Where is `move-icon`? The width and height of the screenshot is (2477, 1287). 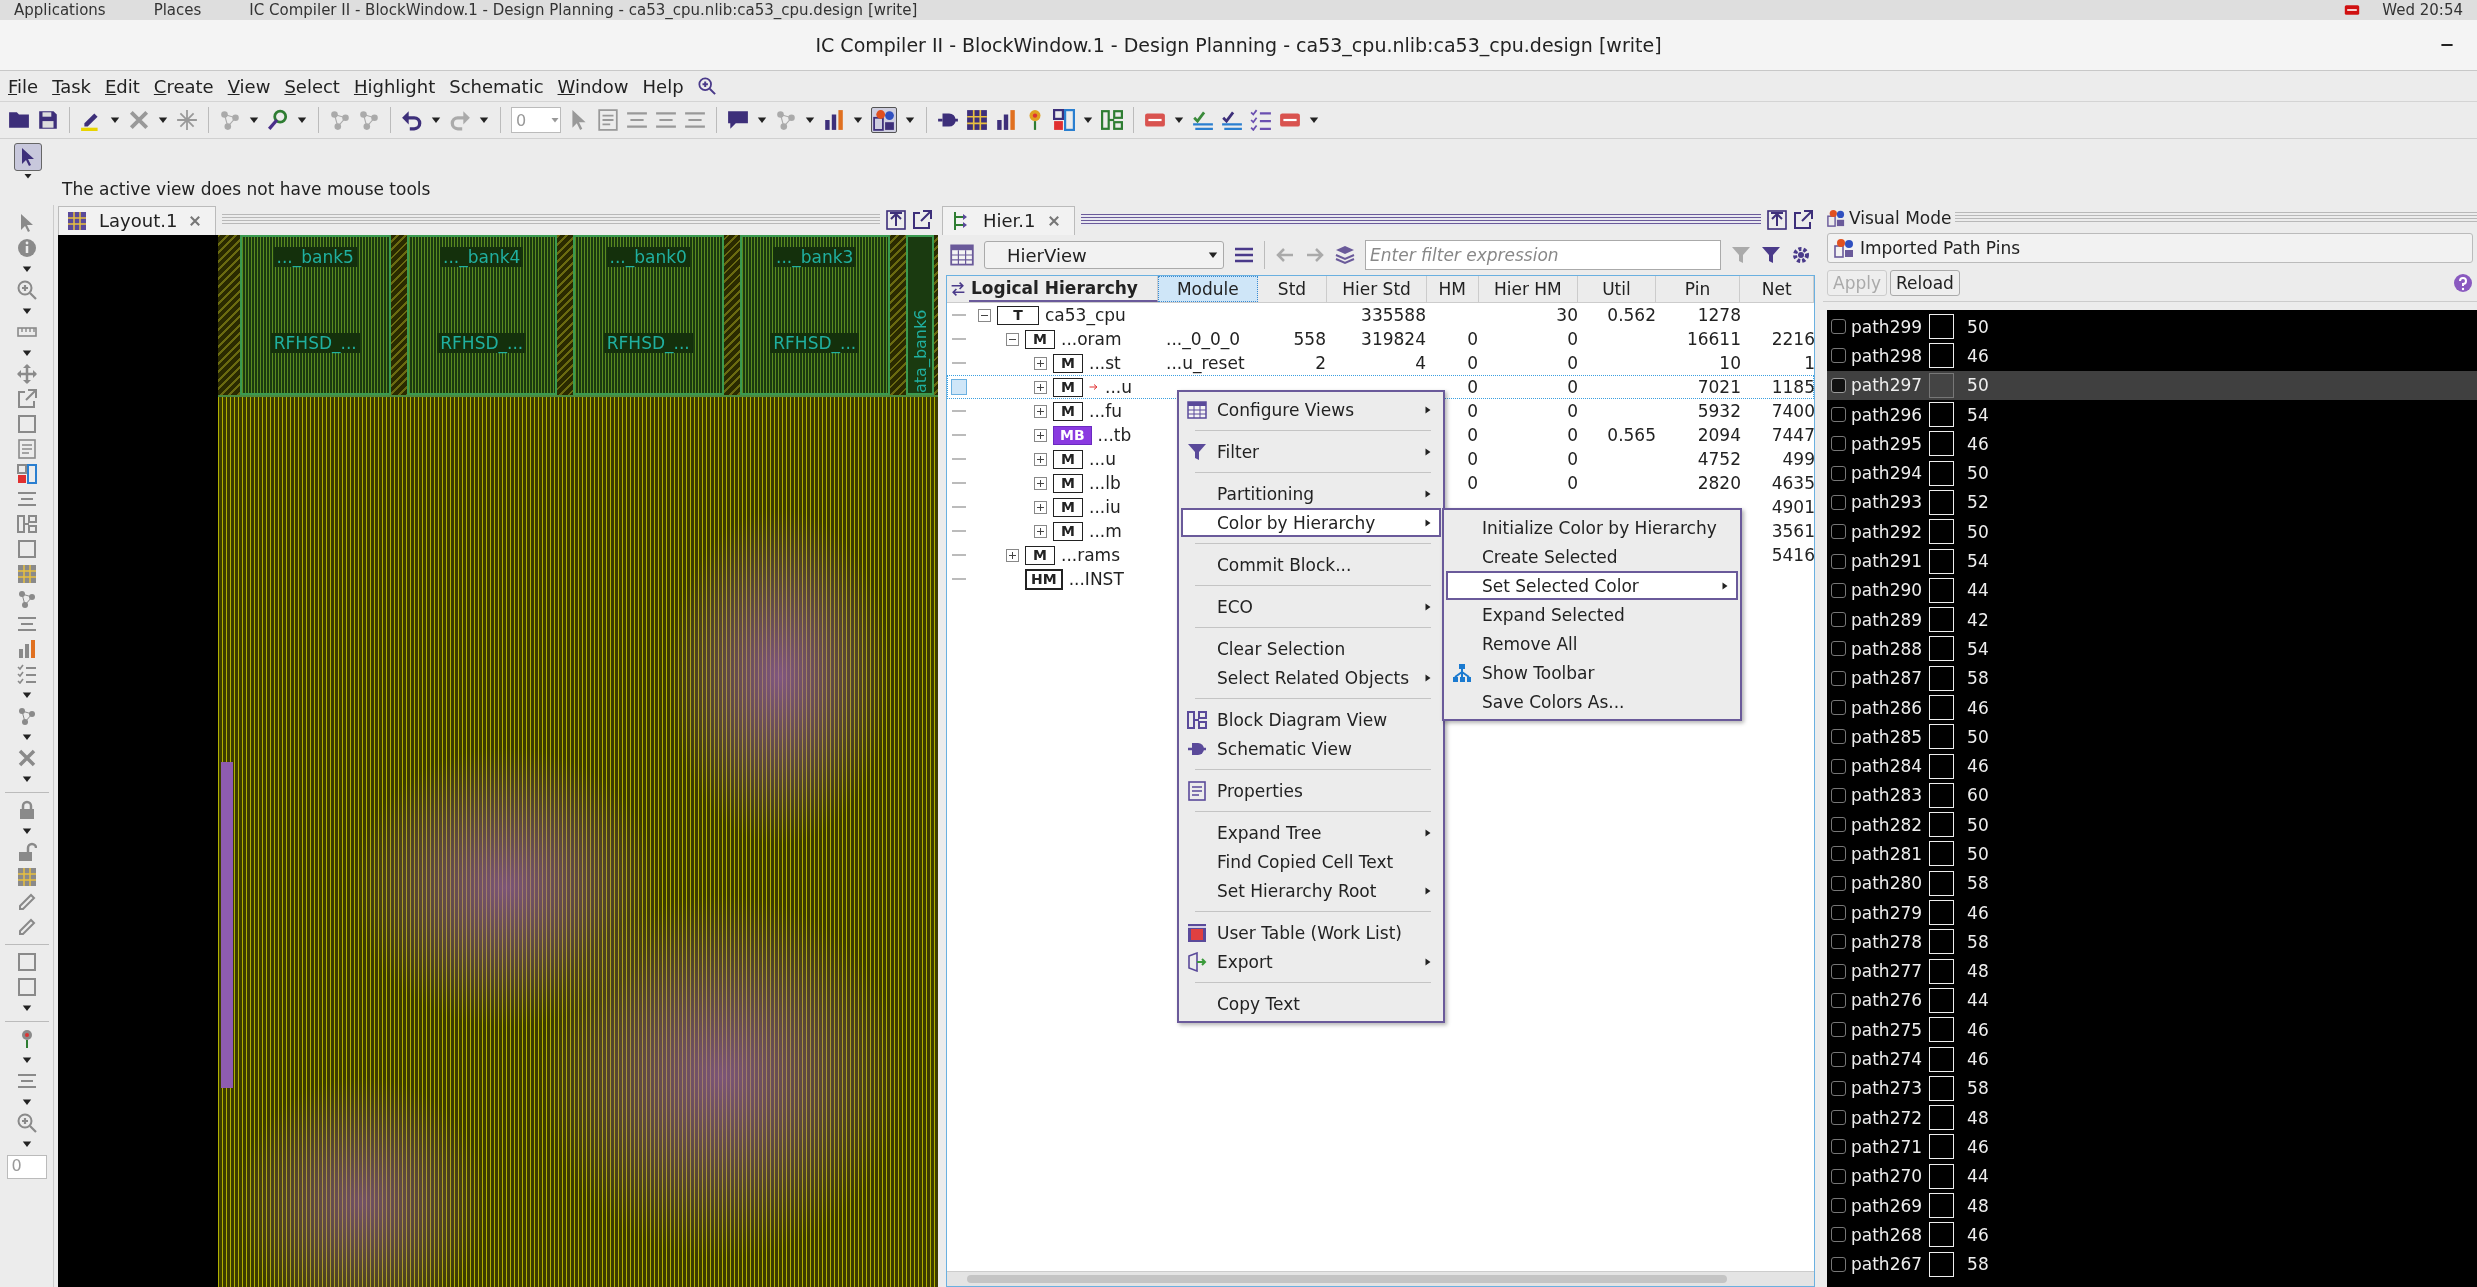 move-icon is located at coordinates (26, 374).